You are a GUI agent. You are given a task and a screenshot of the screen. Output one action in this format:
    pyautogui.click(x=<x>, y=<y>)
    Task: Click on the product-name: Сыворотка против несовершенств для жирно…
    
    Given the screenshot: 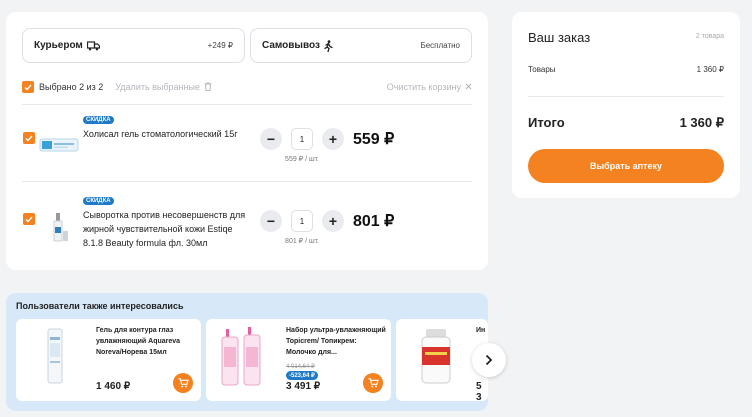 What is the action you would take?
    pyautogui.click(x=168, y=229)
    